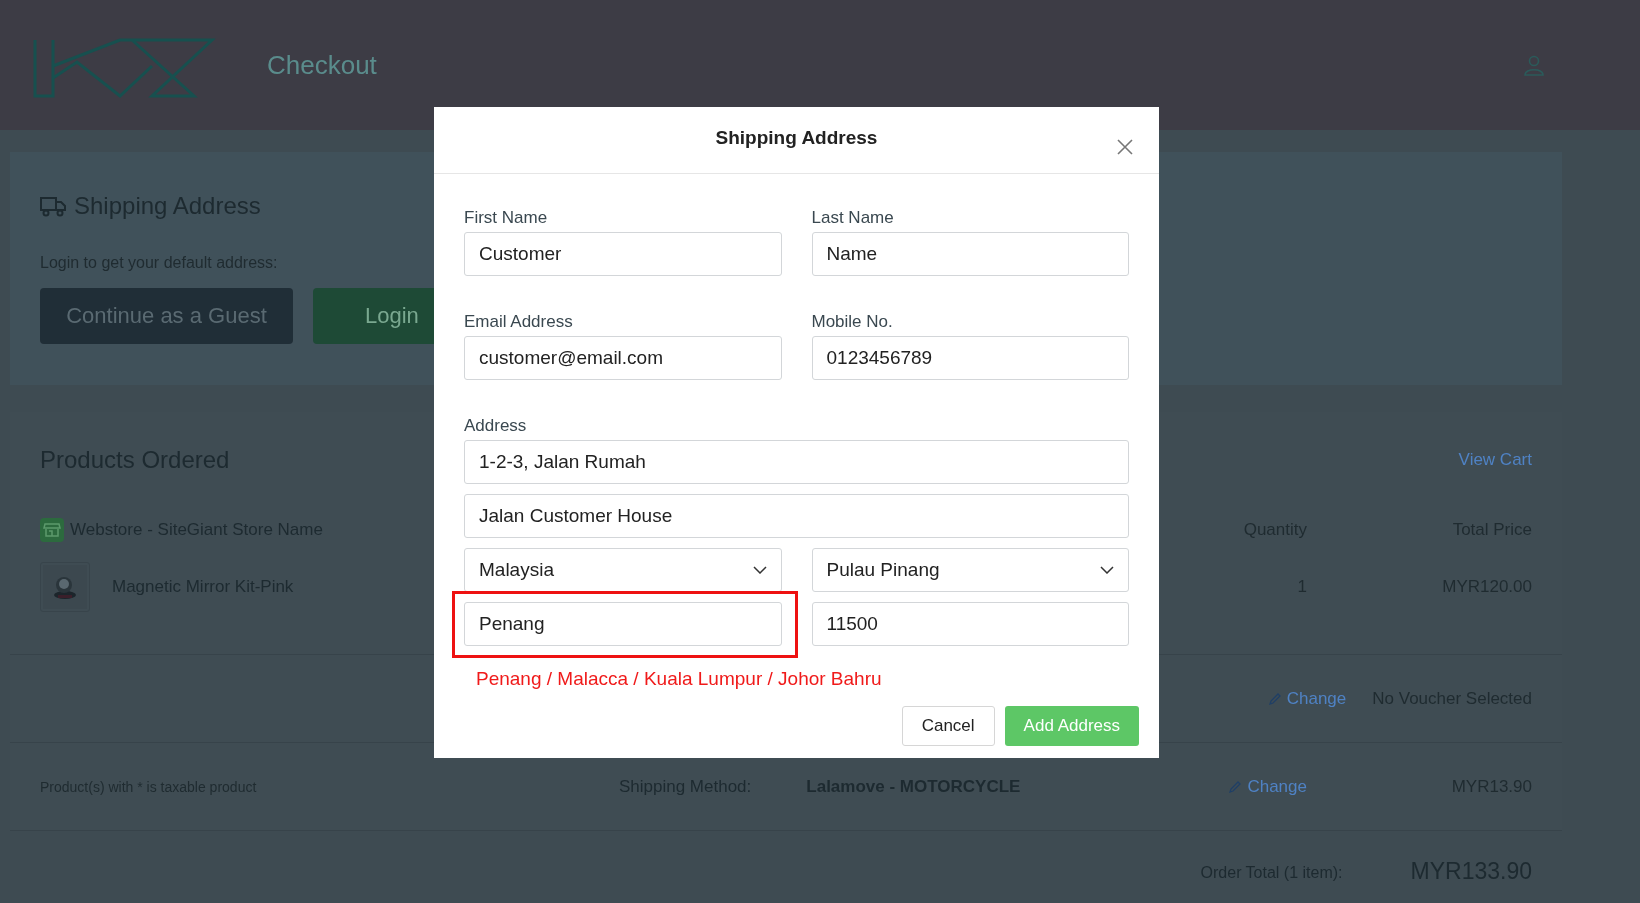 The height and width of the screenshot is (903, 1640). Describe the element at coordinates (970, 254) in the screenshot. I see `input-field: Name` at that location.